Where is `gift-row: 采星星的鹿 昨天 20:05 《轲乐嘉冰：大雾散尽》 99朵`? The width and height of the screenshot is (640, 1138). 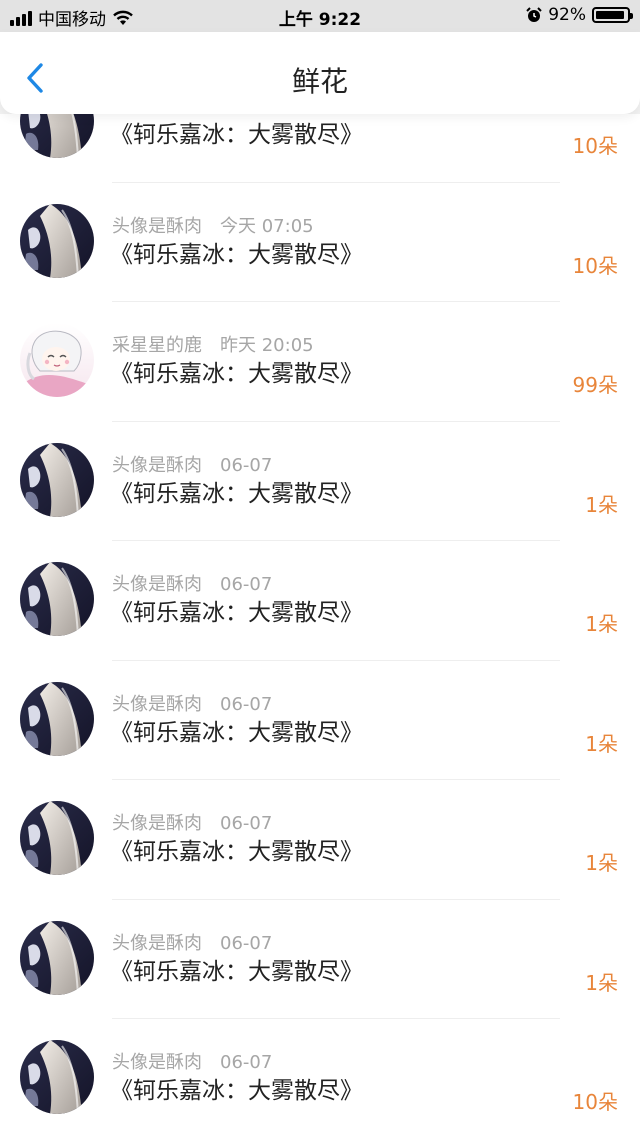
gift-row: 采星星的鹿 昨天 20:05 《轲乐嘉冰：大雾散尽》 99朵 is located at coordinates (320, 362).